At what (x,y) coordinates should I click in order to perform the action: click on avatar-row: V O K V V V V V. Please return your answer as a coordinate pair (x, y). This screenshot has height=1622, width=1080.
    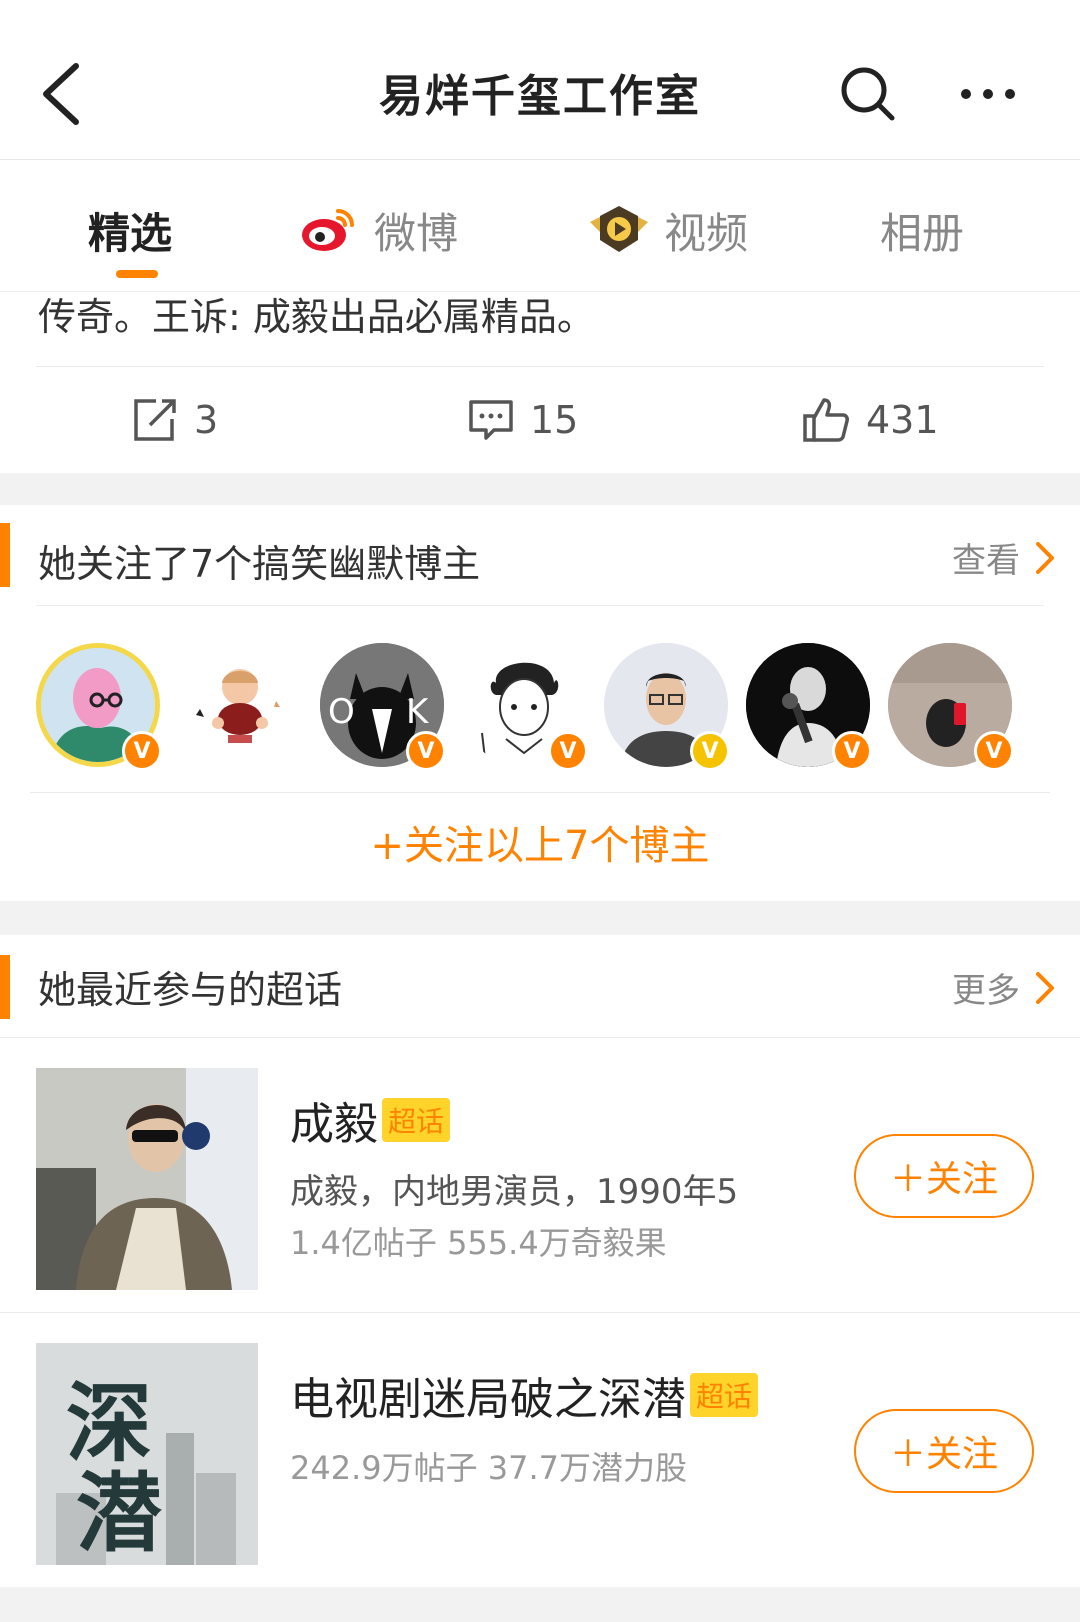
    Looking at the image, I should click on (540, 716).